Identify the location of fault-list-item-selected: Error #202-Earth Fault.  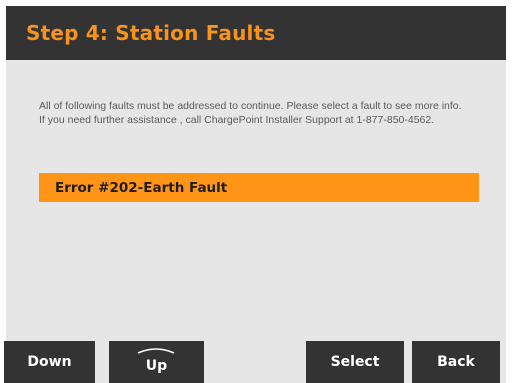
(259, 187).